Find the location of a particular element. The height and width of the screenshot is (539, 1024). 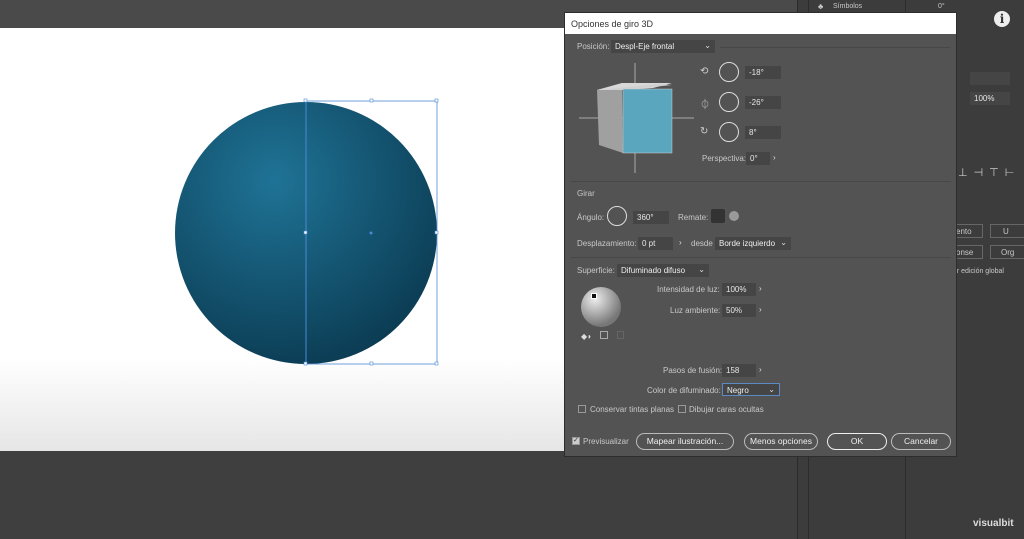

preview-checkbox: ✓ is located at coordinates (576, 441).